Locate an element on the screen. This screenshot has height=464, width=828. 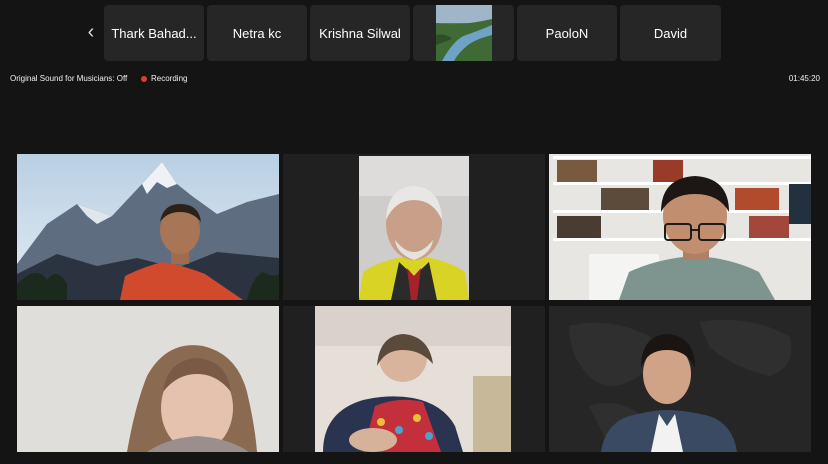
participant-name: PaoloN is located at coordinates (567, 33).